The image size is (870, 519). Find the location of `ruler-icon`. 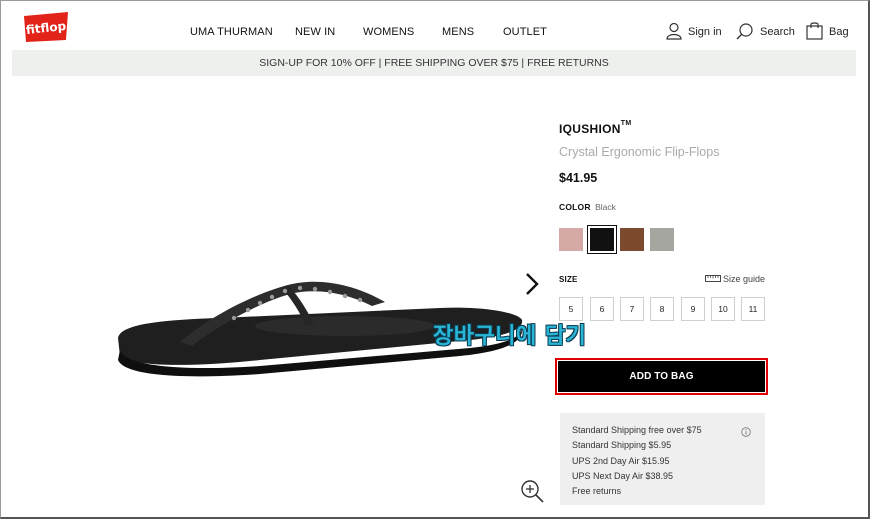

ruler-icon is located at coordinates (713, 279).